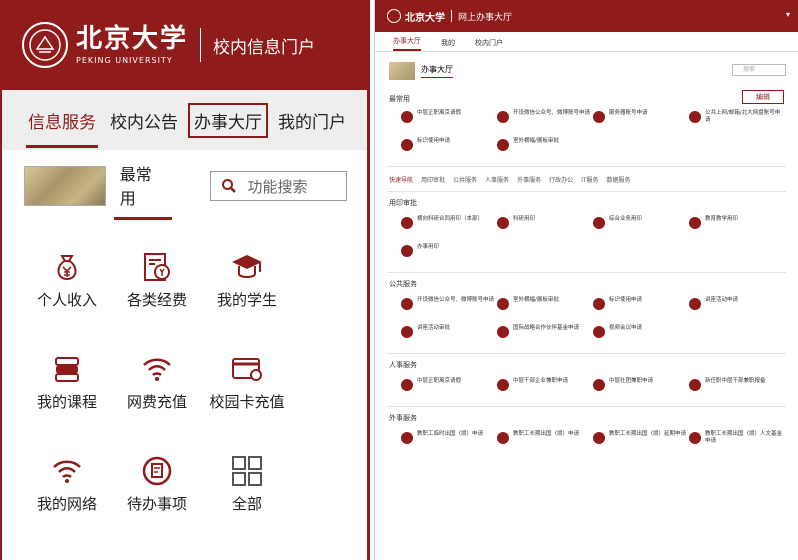  I want to click on app-funds: 各类经费, so click(157, 301).